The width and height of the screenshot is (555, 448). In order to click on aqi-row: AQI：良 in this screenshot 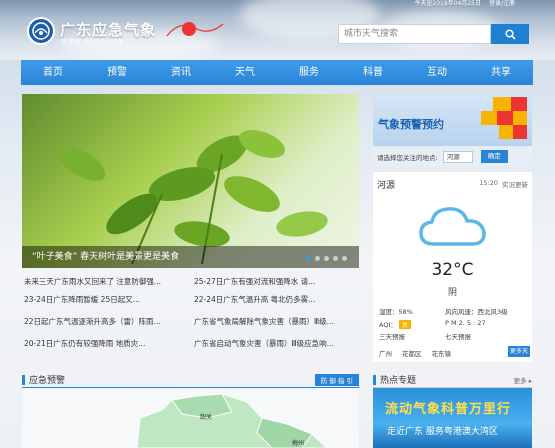, I will do `click(395, 324)`.